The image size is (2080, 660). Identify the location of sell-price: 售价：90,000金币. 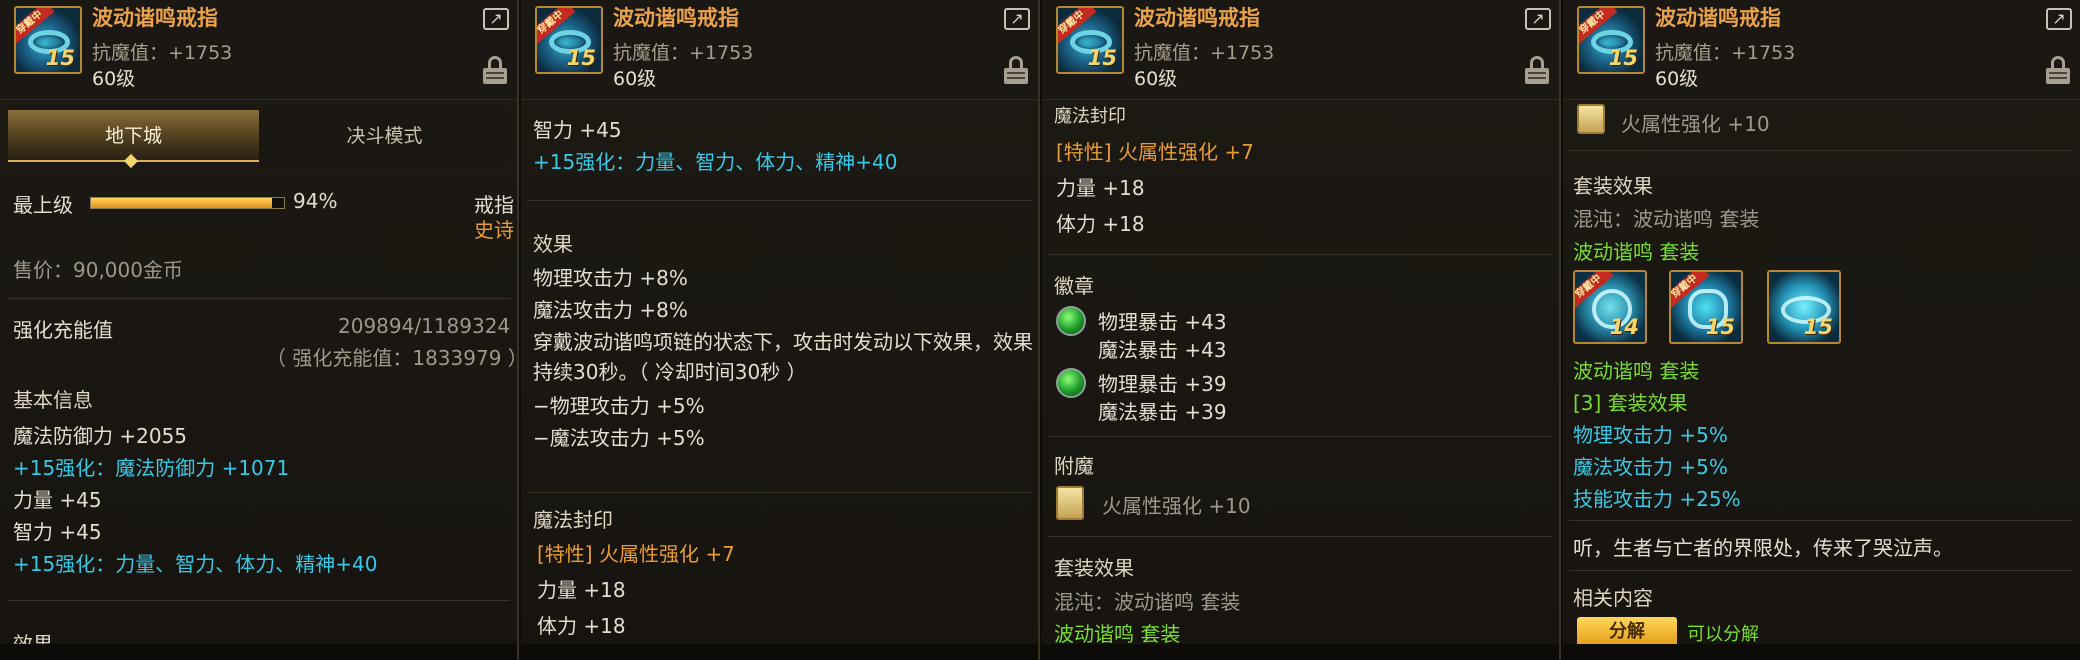
(98, 270).